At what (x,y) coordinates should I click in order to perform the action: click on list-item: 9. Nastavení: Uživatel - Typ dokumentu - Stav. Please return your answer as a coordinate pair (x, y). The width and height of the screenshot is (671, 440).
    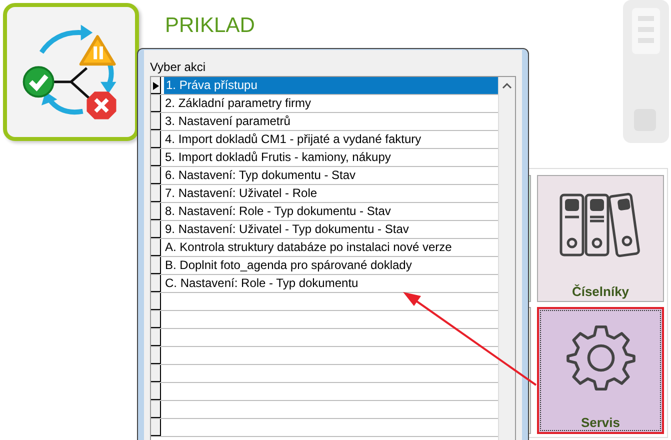
    Looking at the image, I should click on (329, 229).